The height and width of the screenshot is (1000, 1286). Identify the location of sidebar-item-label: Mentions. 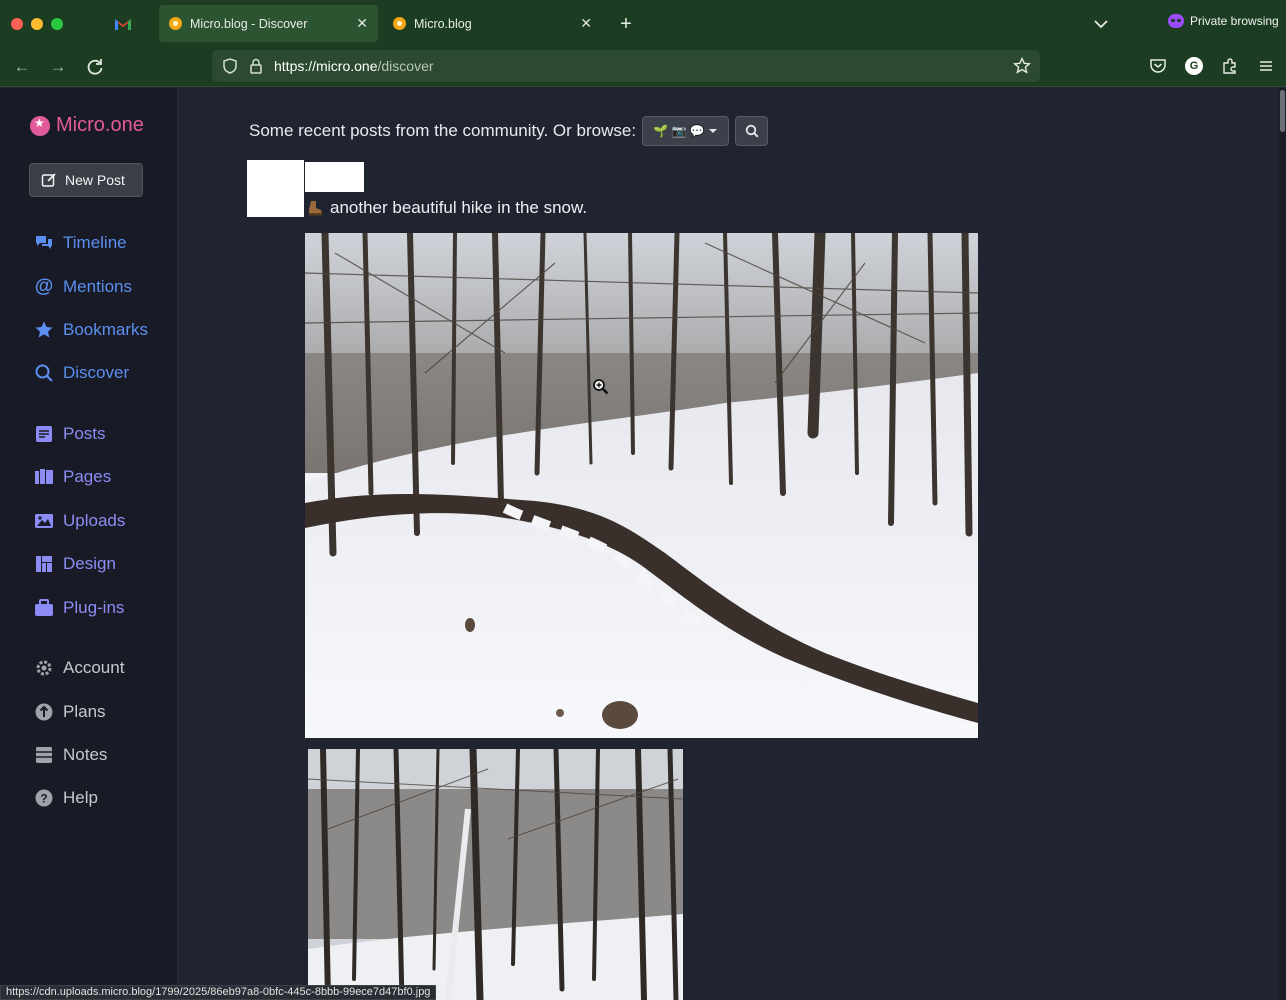
(97, 286).